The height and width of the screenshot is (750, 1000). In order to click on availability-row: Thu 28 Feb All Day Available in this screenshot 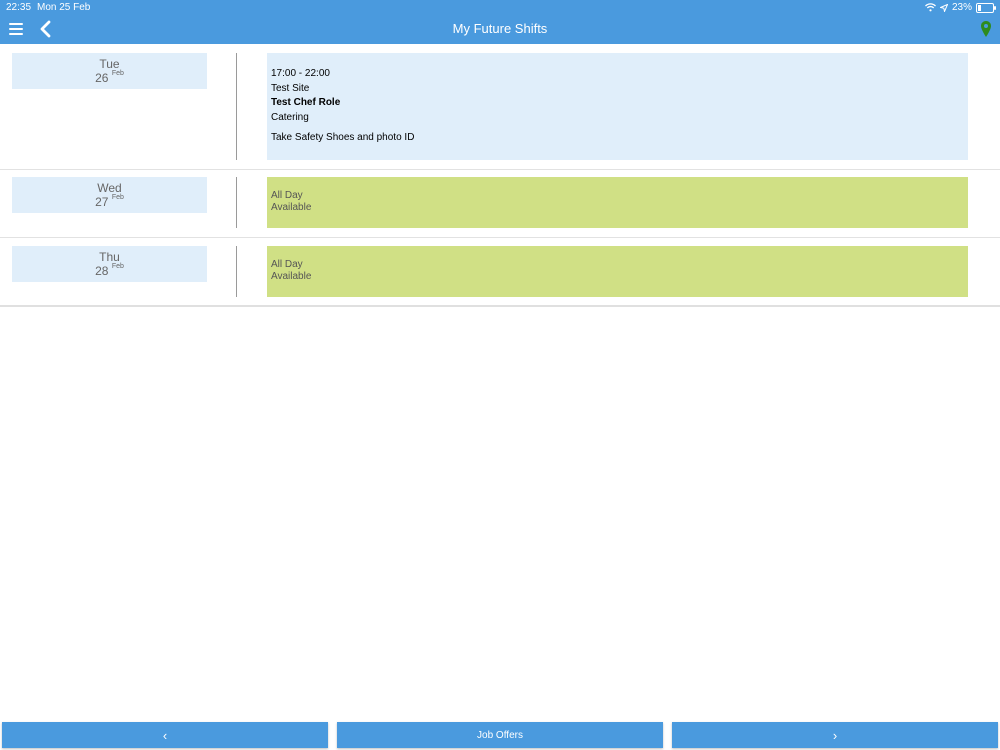, I will do `click(500, 272)`.